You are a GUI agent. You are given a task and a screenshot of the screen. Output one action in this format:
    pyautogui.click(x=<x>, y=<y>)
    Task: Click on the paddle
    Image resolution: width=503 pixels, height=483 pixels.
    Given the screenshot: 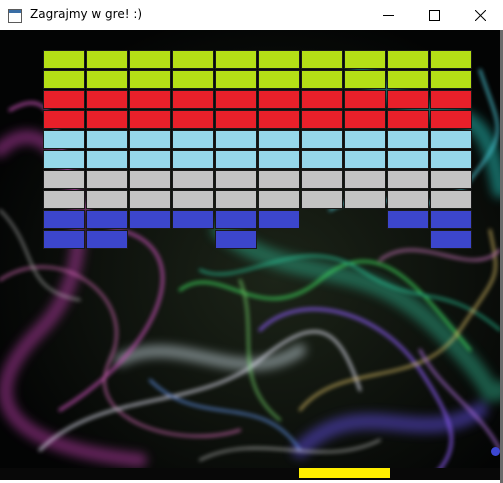 What is the action you would take?
    pyautogui.click(x=344, y=473)
    